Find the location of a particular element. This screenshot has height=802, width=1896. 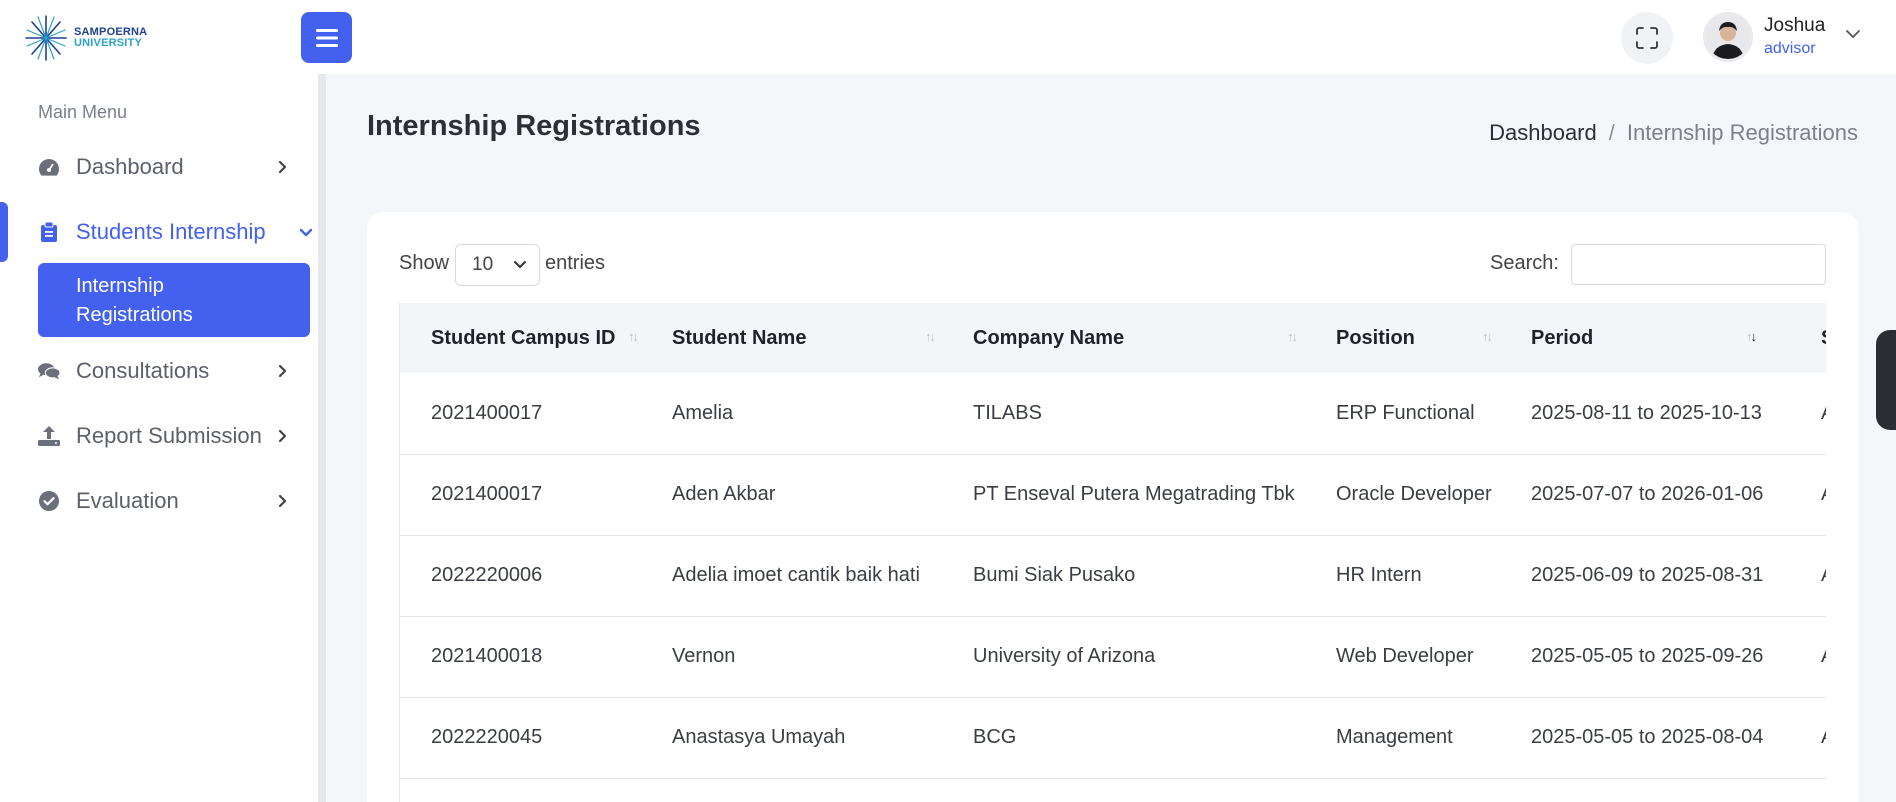

column-header-label: Position is located at coordinates (1375, 337).